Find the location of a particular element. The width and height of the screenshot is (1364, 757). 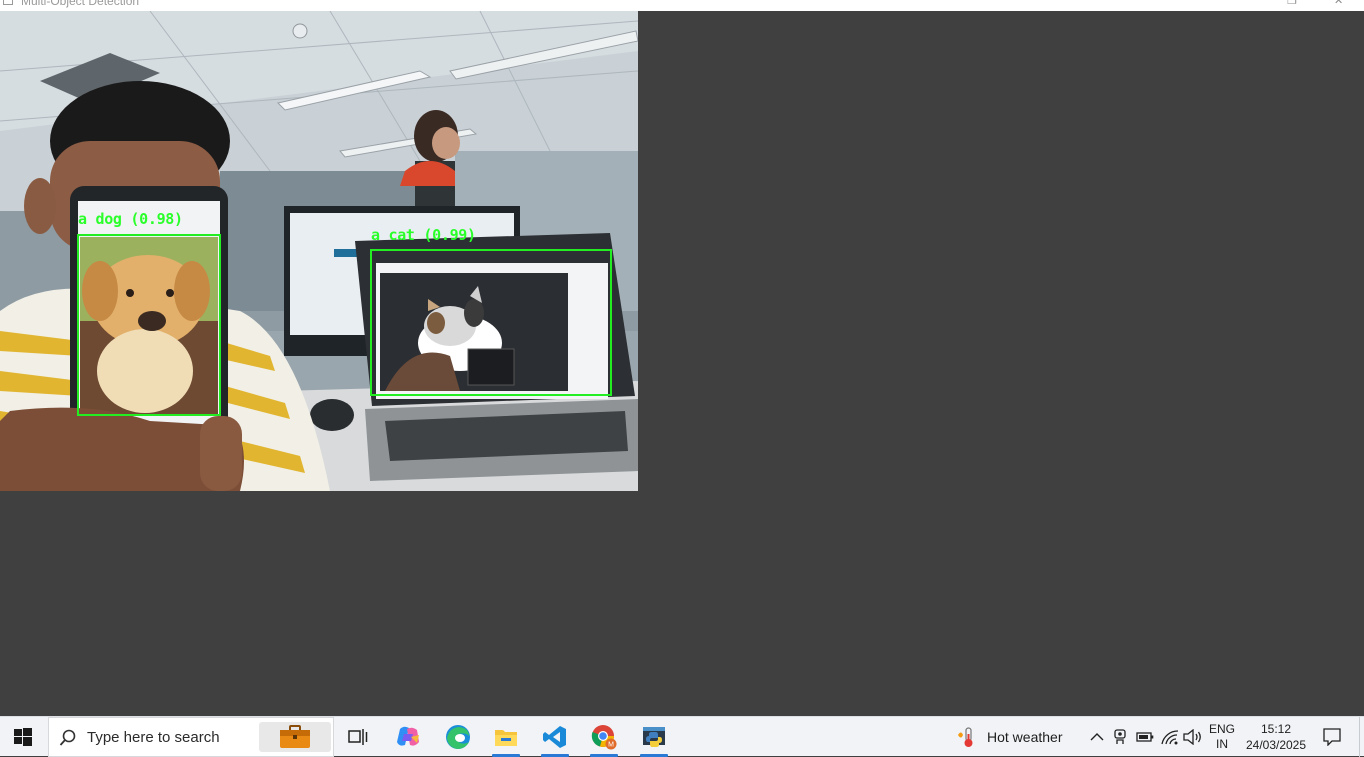

battery-icon is located at coordinates (1145, 737).